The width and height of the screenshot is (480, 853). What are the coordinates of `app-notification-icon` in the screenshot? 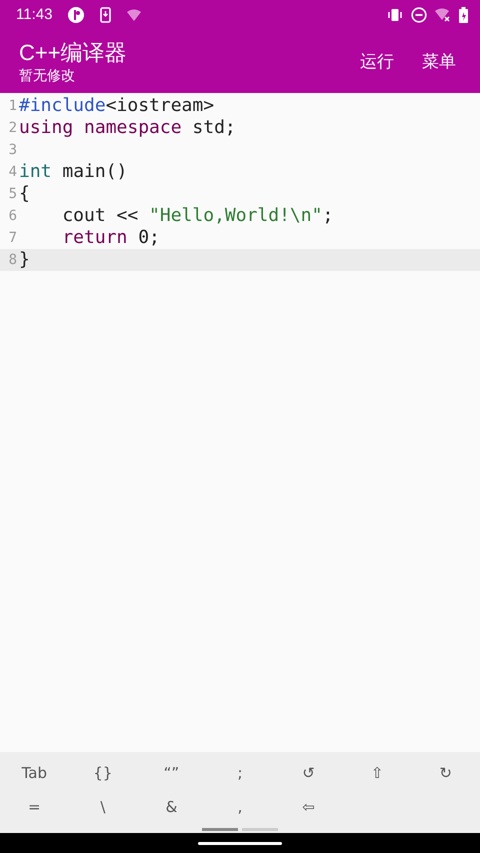 It's located at (76, 15).